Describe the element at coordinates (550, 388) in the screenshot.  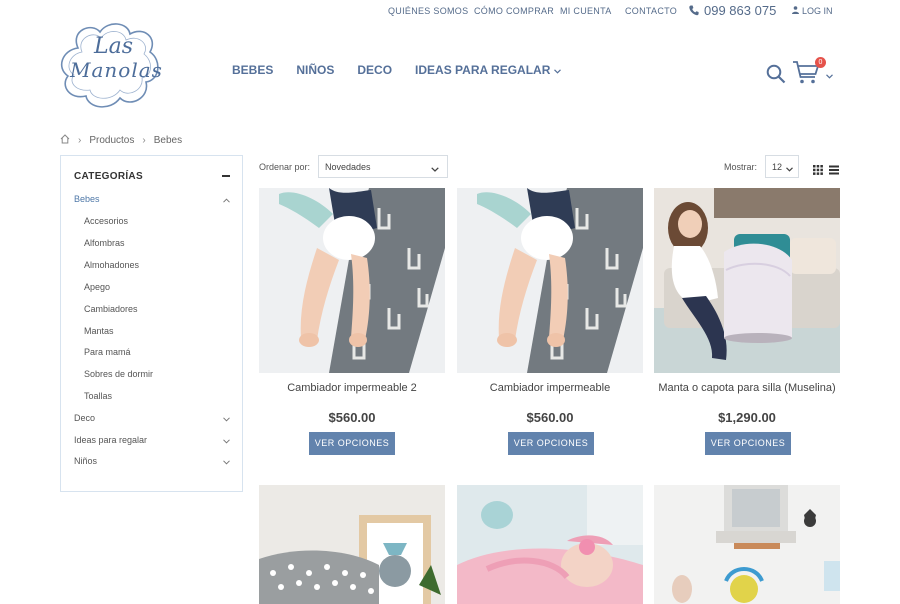
I see `product-name: Cambiador impermeable` at that location.